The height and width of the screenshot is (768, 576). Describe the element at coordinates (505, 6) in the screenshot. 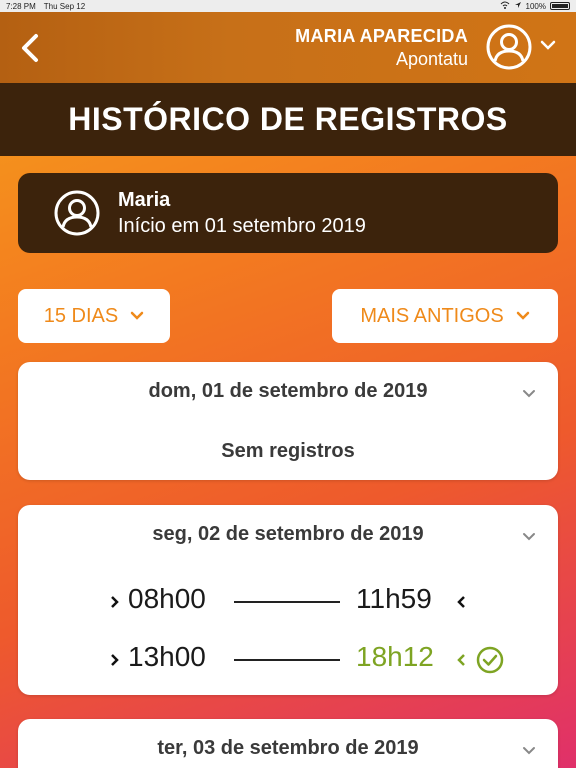

I see `wifi-icon` at that location.